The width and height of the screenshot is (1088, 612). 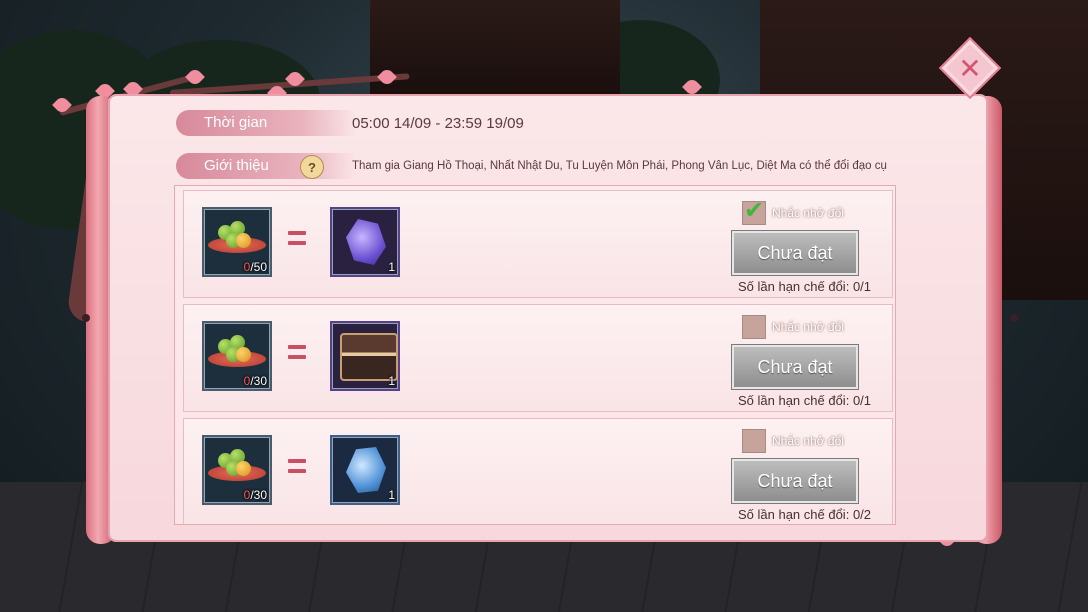 I want to click on time-row: Thời gian 05:00 14/09 - 23:59 19/09, so click(x=548, y=123).